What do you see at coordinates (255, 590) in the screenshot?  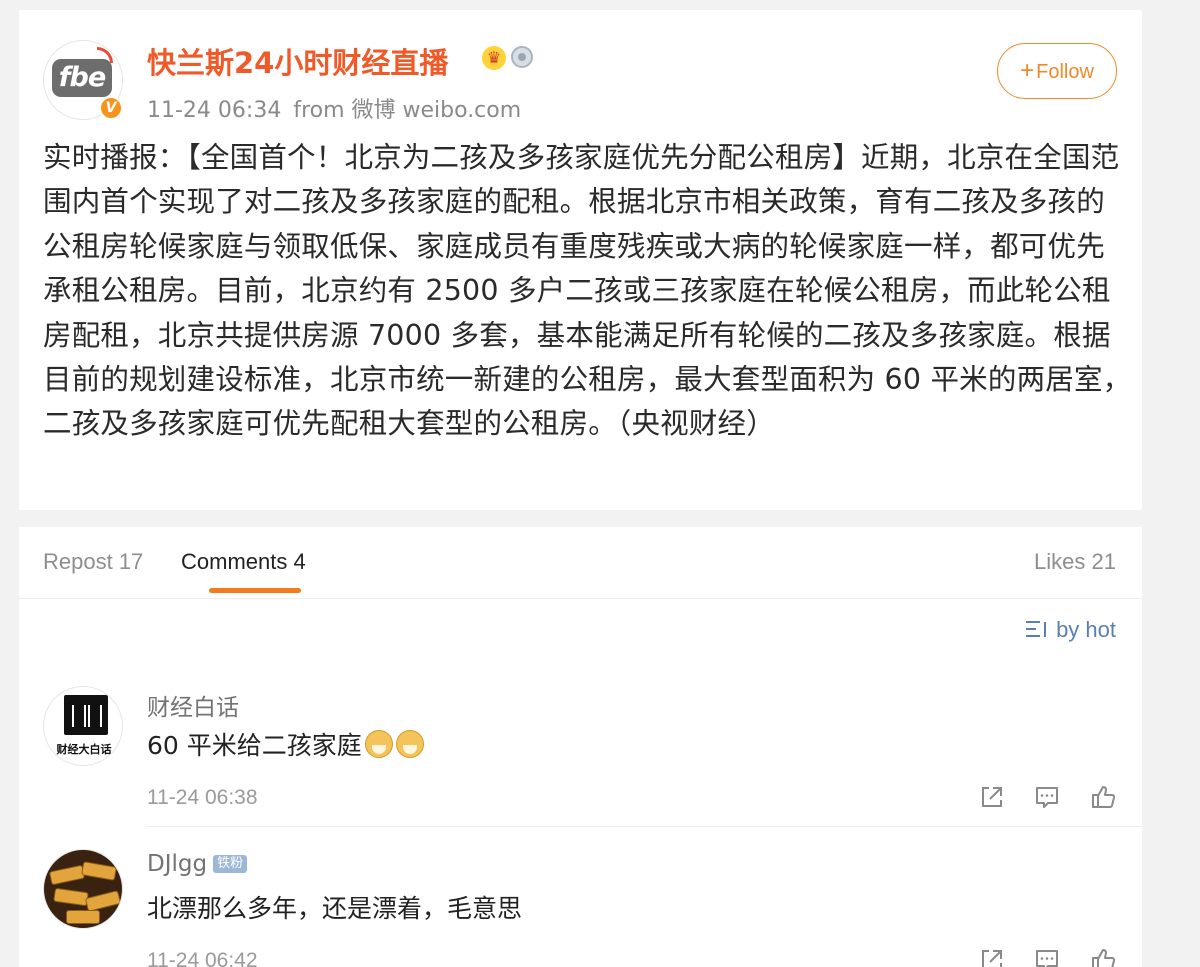 I see `active-tab-indicator` at bounding box center [255, 590].